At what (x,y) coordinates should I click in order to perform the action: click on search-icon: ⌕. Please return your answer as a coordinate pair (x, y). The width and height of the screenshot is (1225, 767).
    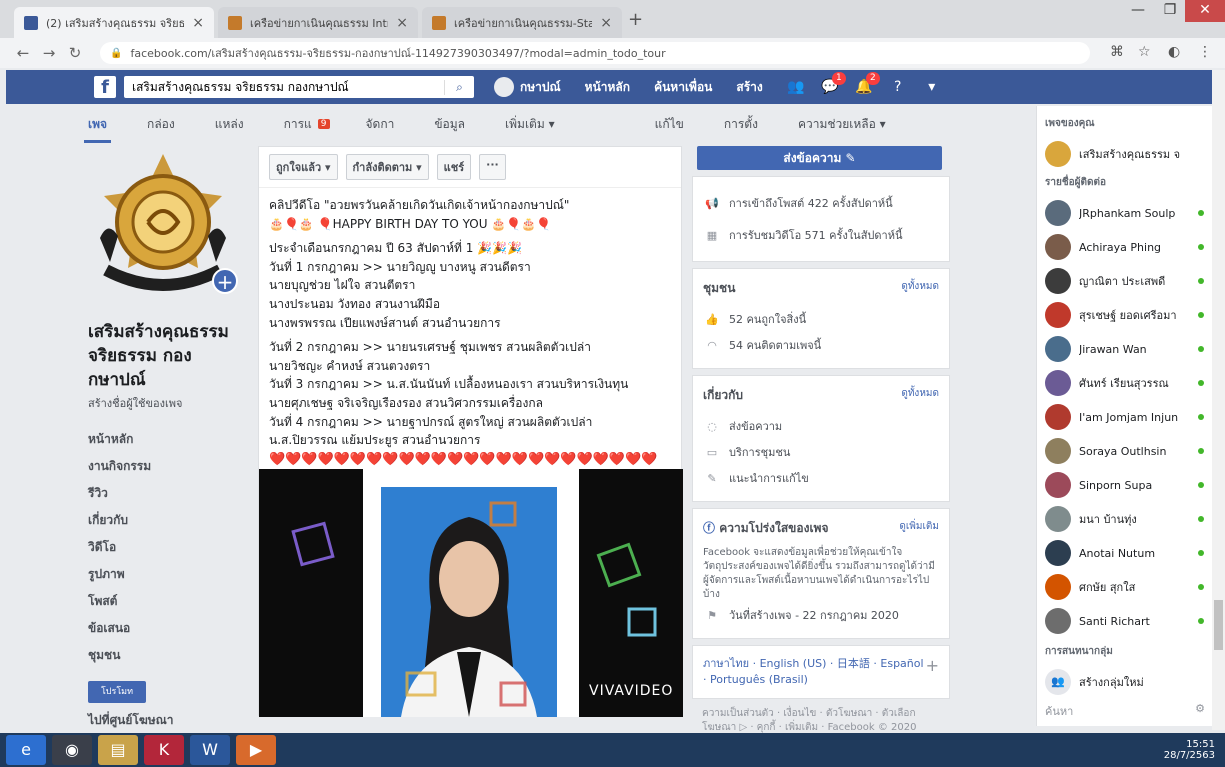
    Looking at the image, I should click on (459, 87).